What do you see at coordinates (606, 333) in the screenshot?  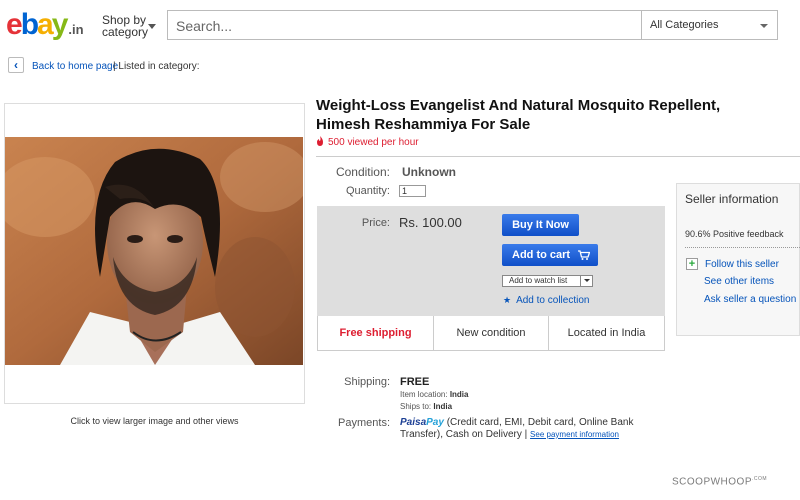 I see `feature-location: Located in India` at bounding box center [606, 333].